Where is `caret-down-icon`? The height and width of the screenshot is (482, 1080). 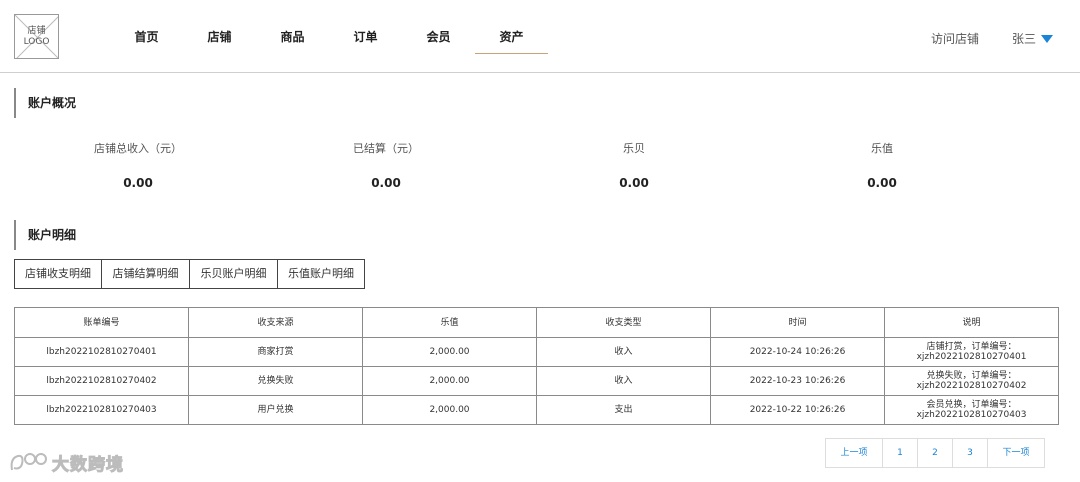 caret-down-icon is located at coordinates (1047, 38).